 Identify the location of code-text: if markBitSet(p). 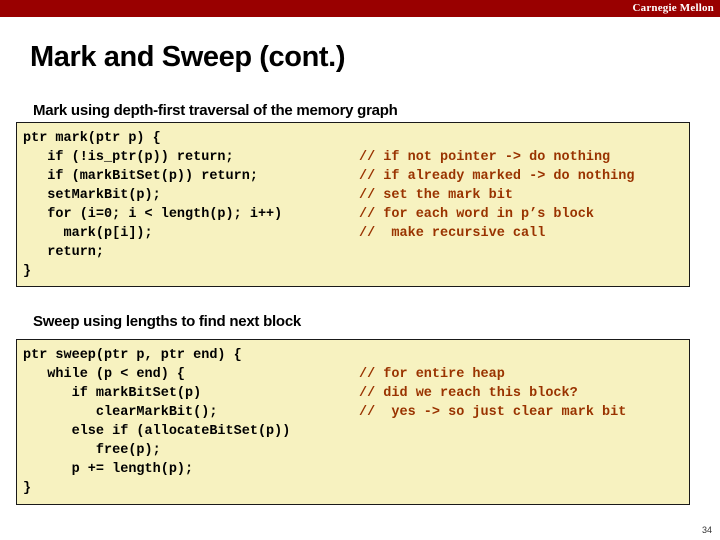
(112, 393).